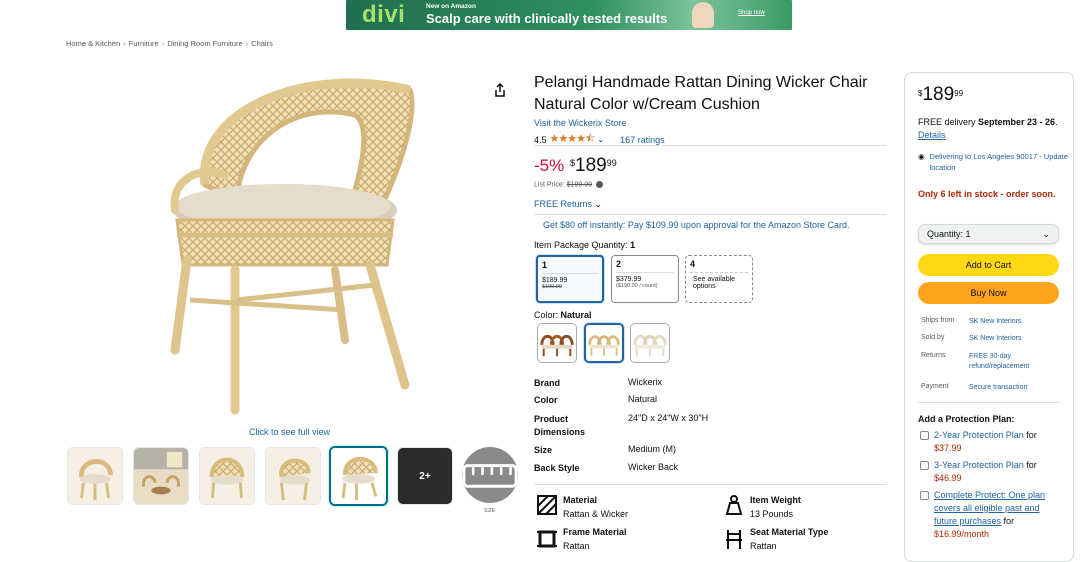  What do you see at coordinates (959, 93) in the screenshot?
I see `buybox-price-fraction: 99` at bounding box center [959, 93].